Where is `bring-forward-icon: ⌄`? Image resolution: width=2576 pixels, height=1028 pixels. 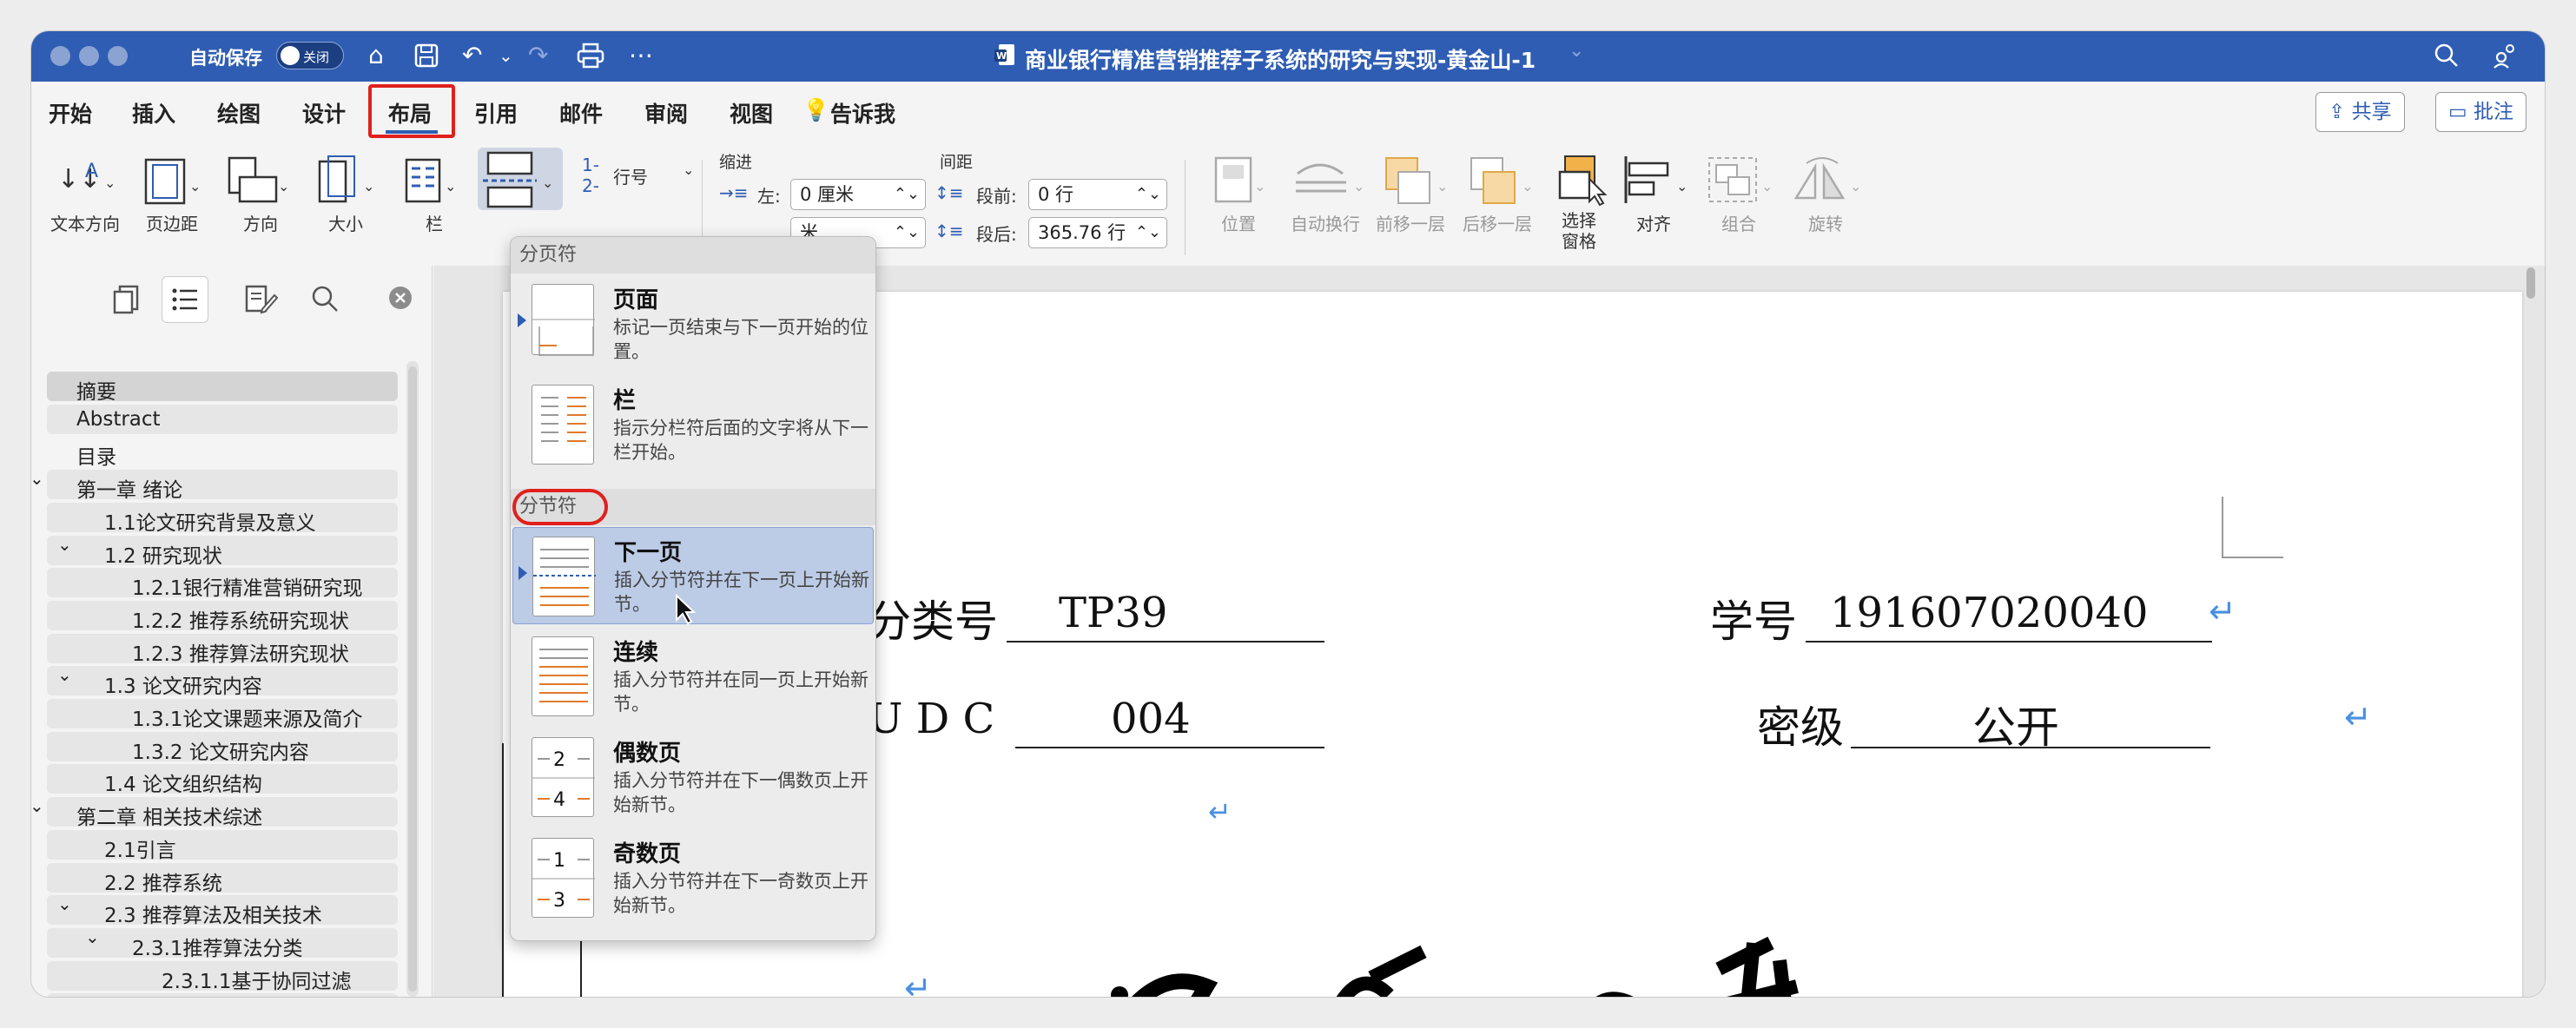 bring-forward-icon: ⌄ is located at coordinates (1416, 180).